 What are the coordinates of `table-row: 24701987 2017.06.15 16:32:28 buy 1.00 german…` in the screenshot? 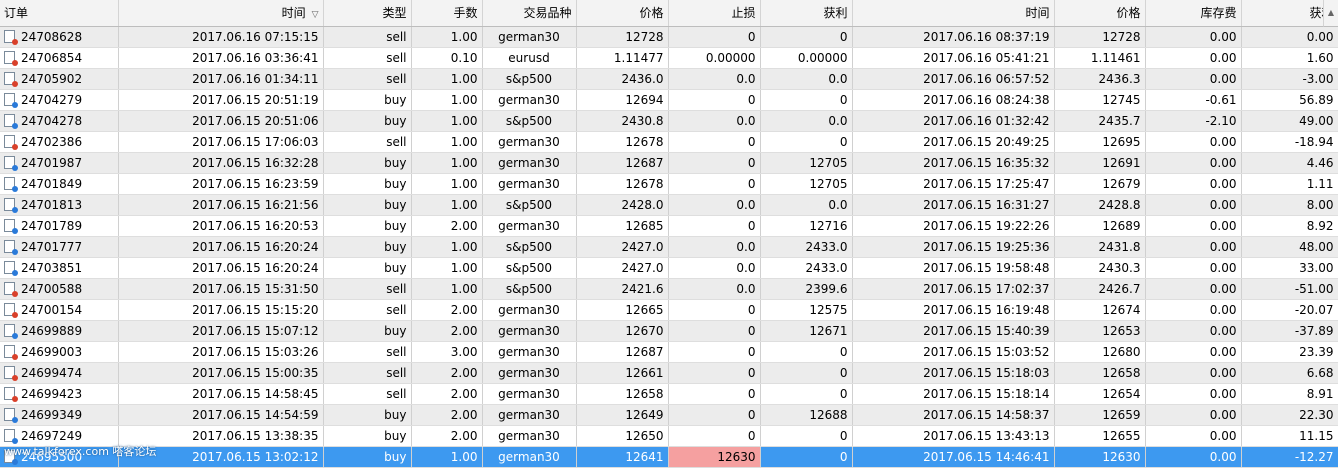 It's located at (669, 163).